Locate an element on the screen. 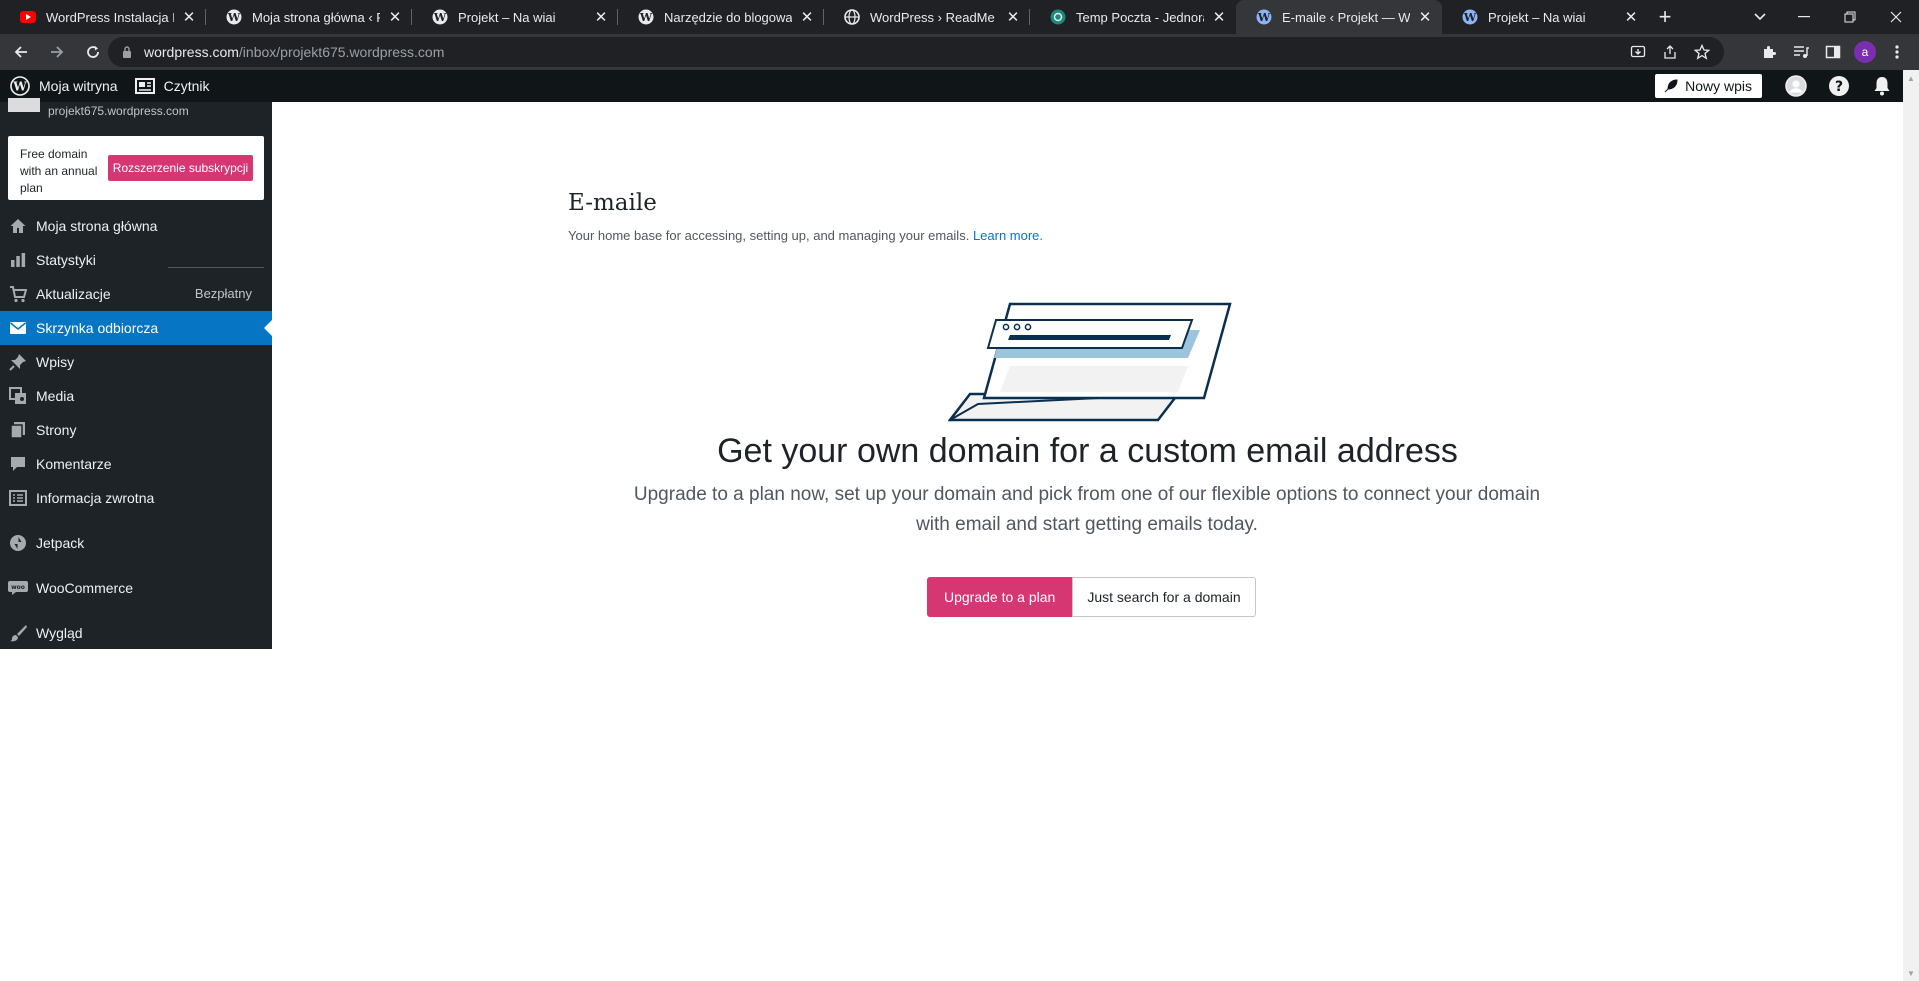  upgrade-subscription-button: Rozszerzenie subskrypcji is located at coordinates (180, 168).